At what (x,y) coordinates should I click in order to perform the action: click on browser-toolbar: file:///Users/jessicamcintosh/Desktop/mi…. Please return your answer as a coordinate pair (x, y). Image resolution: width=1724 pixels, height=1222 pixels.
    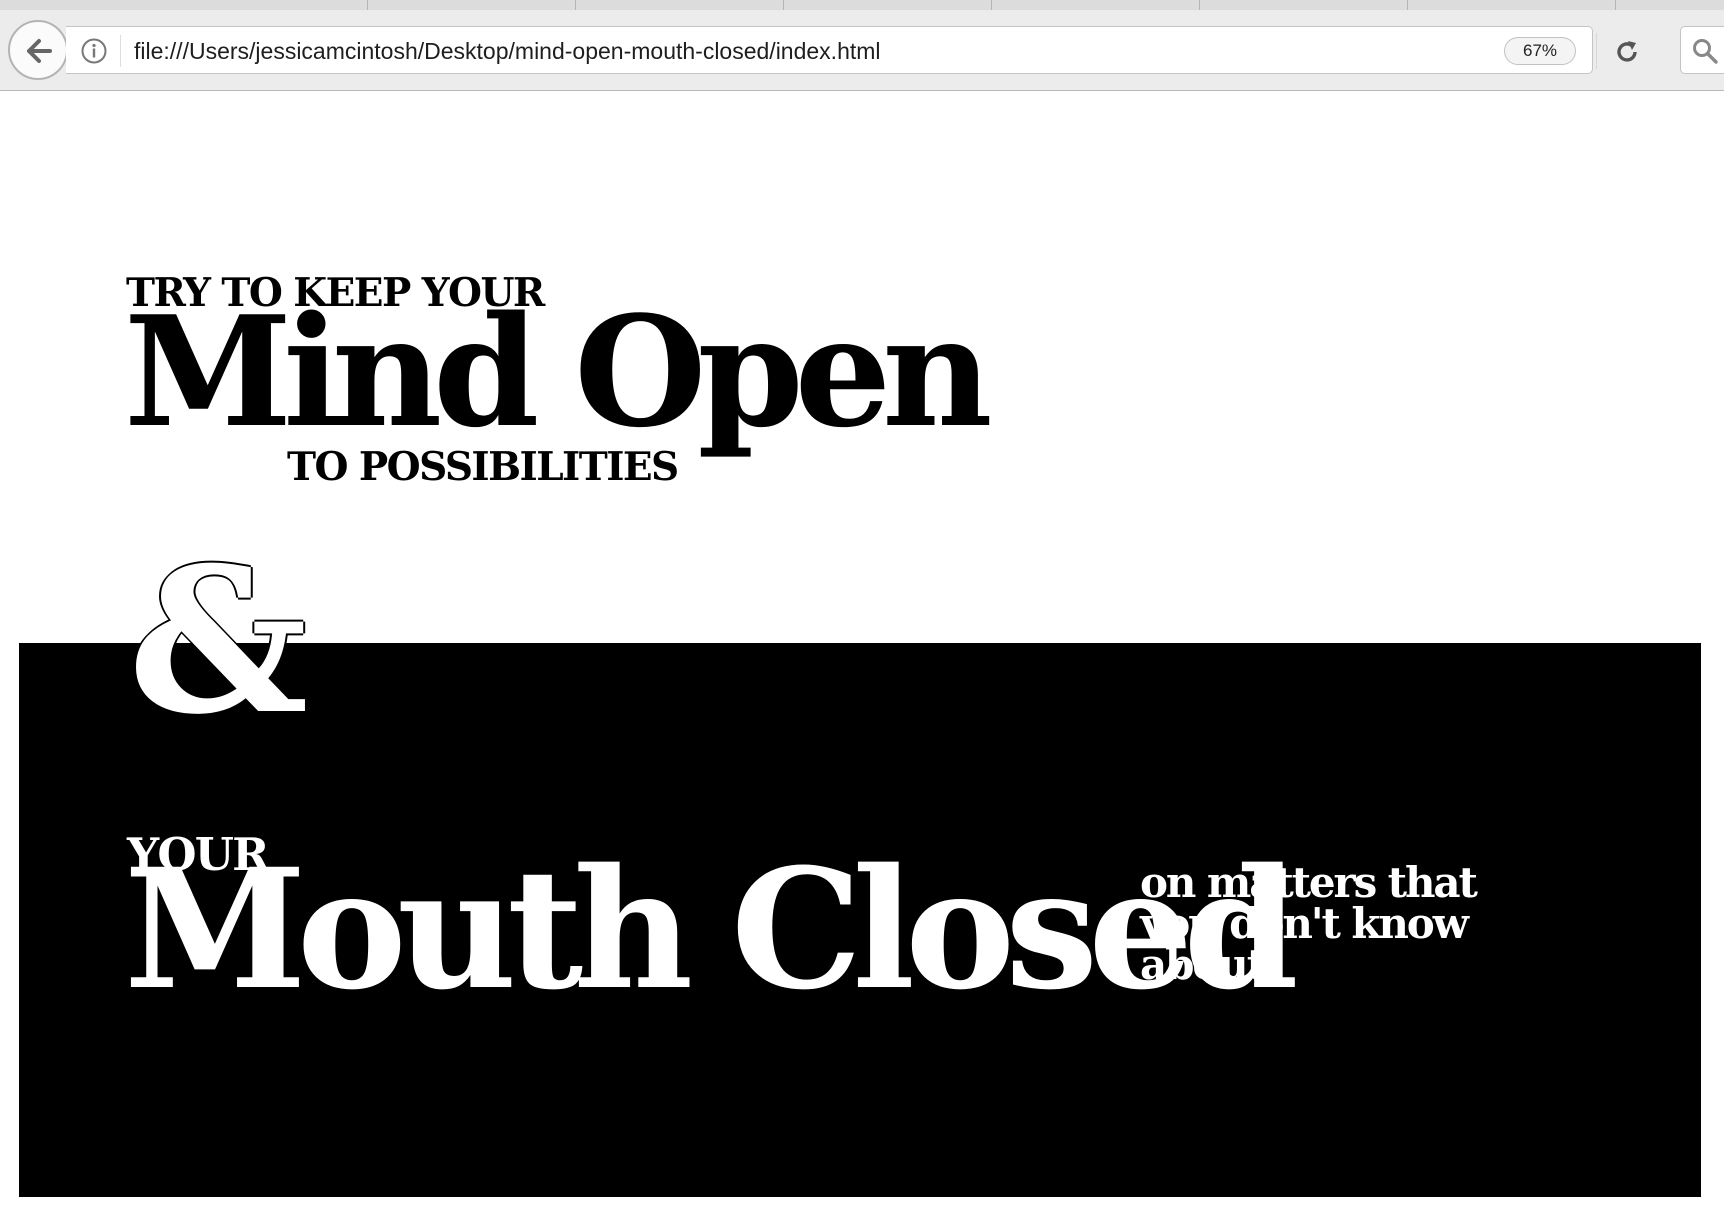
    Looking at the image, I should click on (862, 50).